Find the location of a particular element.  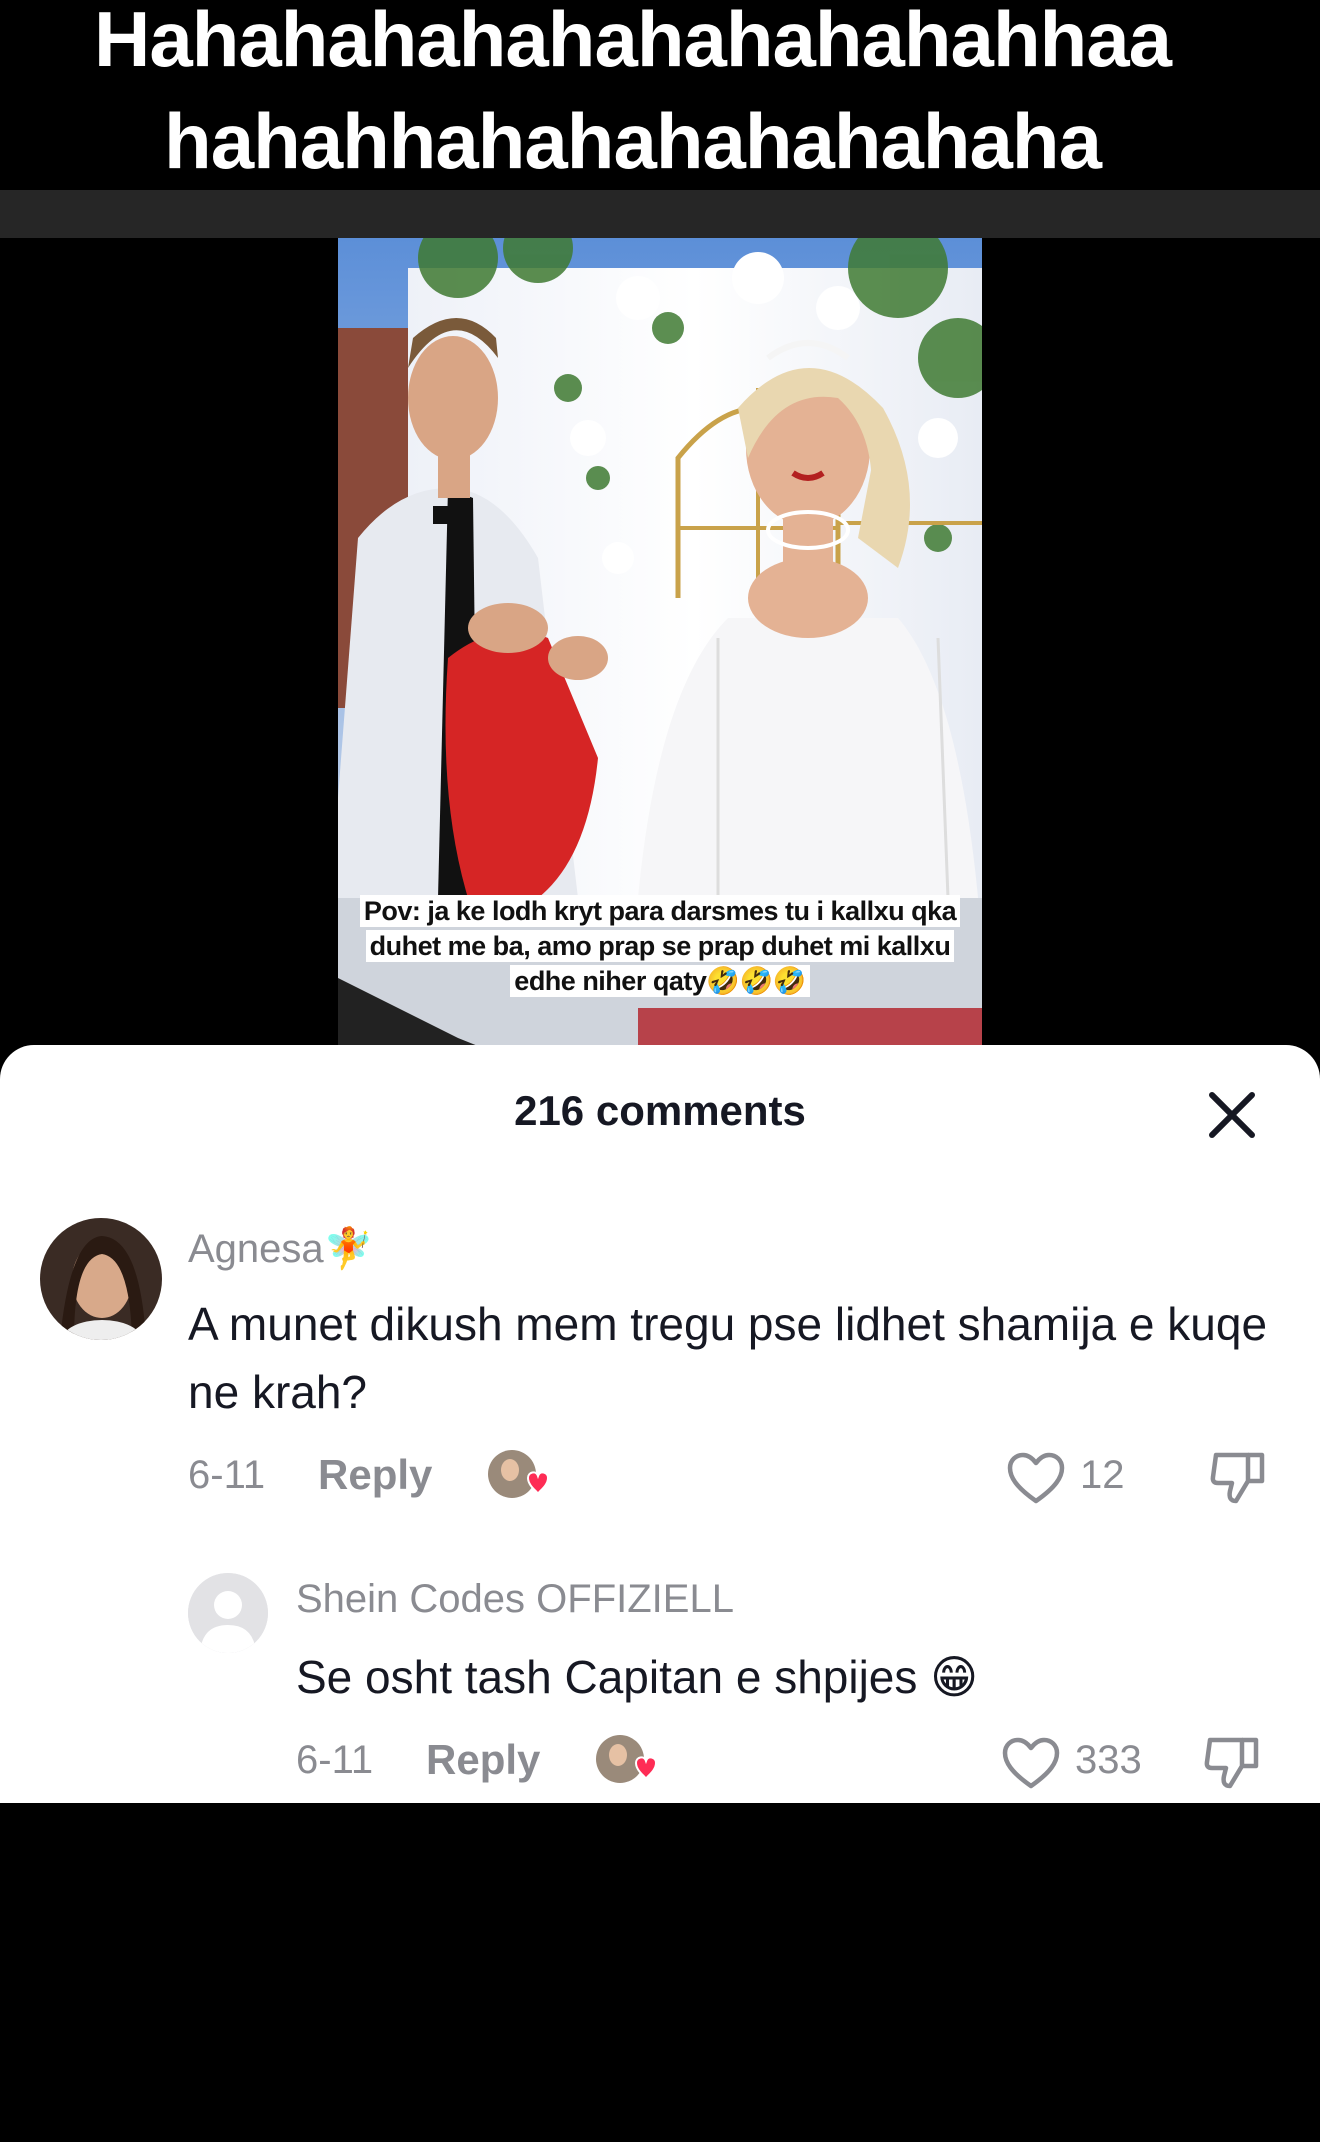

close-icon is located at coordinates (1232, 1115).